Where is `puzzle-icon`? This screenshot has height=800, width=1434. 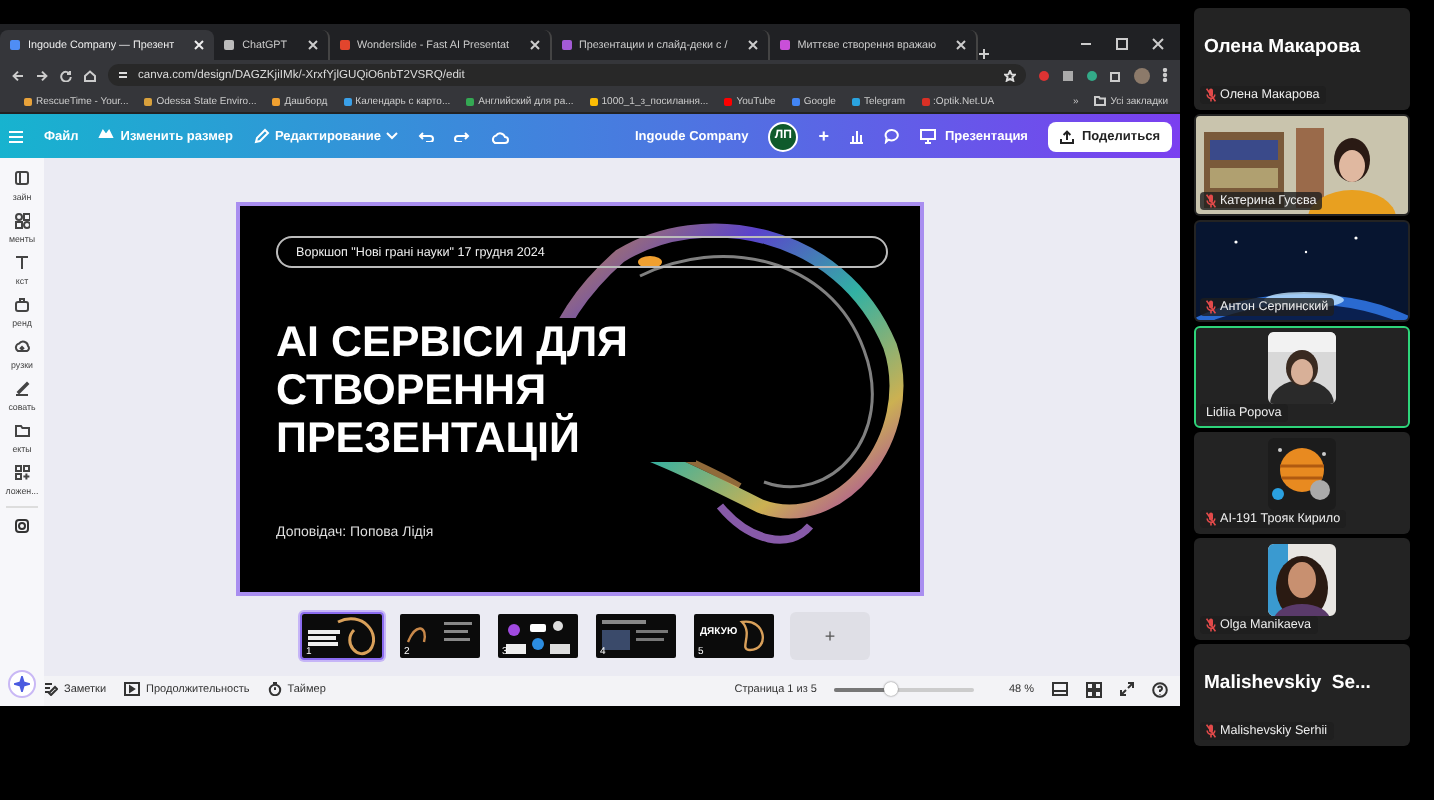
puzzle-icon is located at coordinates (1116, 75).